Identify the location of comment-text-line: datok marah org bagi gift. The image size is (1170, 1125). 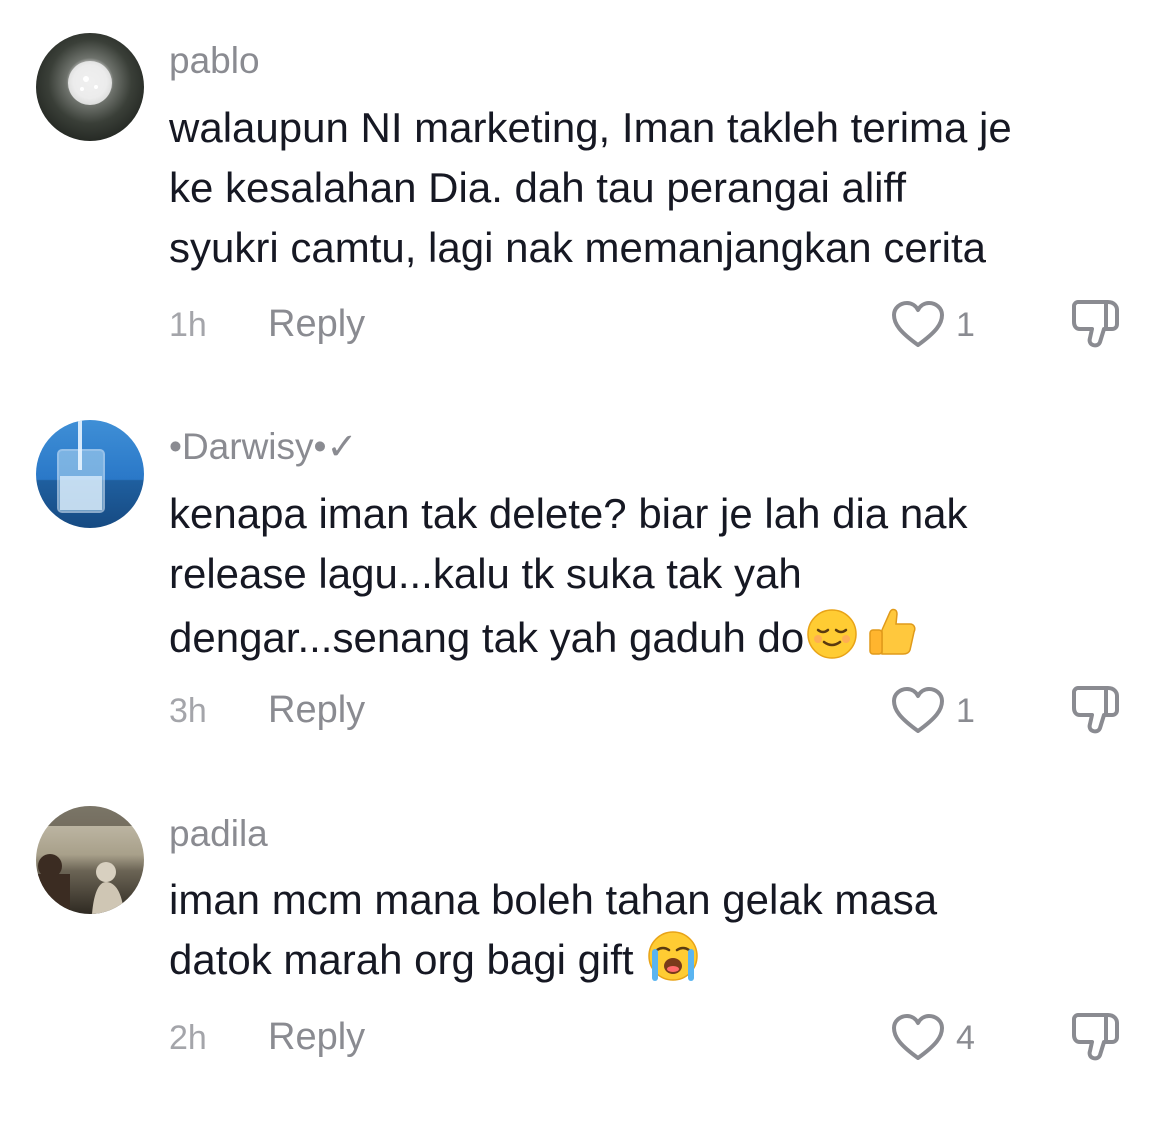
(401, 959).